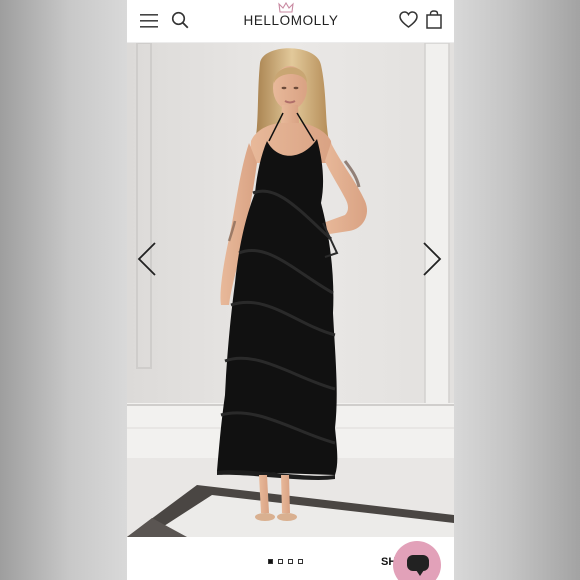 The height and width of the screenshot is (580, 580). I want to click on chevron-left-icon, so click(147, 259).